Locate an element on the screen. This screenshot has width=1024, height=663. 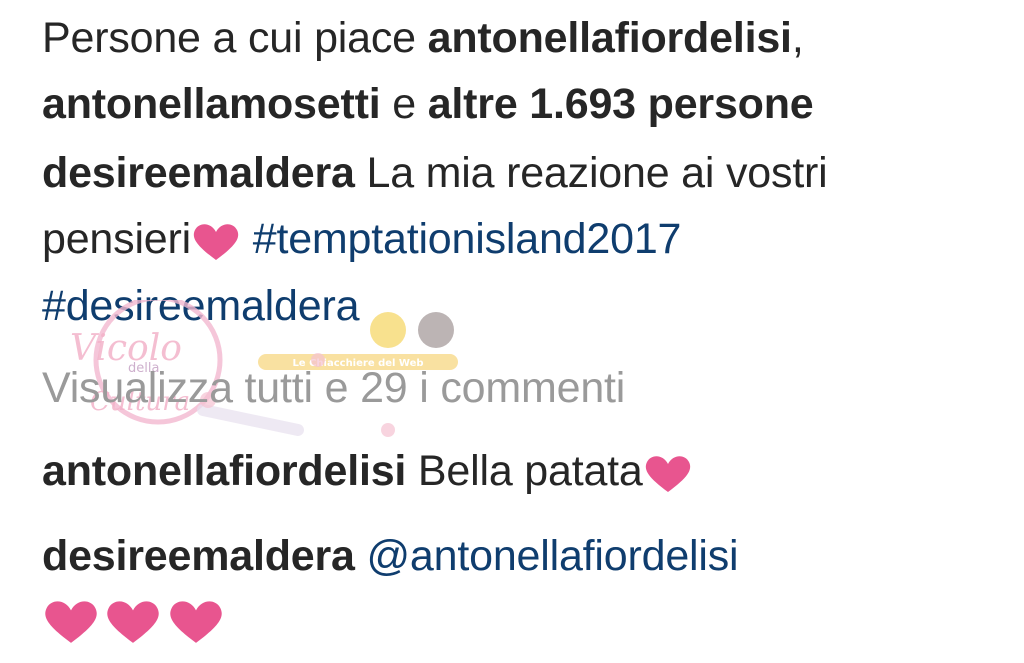
likes-conjunction: e is located at coordinates (404, 104).